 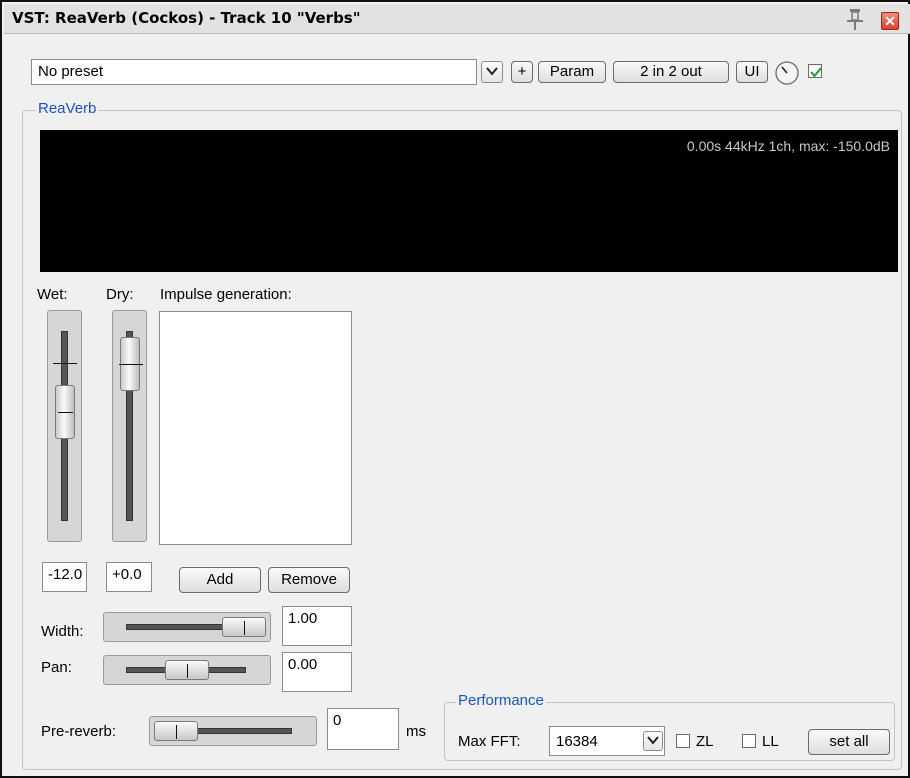 What do you see at coordinates (501, 700) in the screenshot?
I see `performance-group-label: Performance` at bounding box center [501, 700].